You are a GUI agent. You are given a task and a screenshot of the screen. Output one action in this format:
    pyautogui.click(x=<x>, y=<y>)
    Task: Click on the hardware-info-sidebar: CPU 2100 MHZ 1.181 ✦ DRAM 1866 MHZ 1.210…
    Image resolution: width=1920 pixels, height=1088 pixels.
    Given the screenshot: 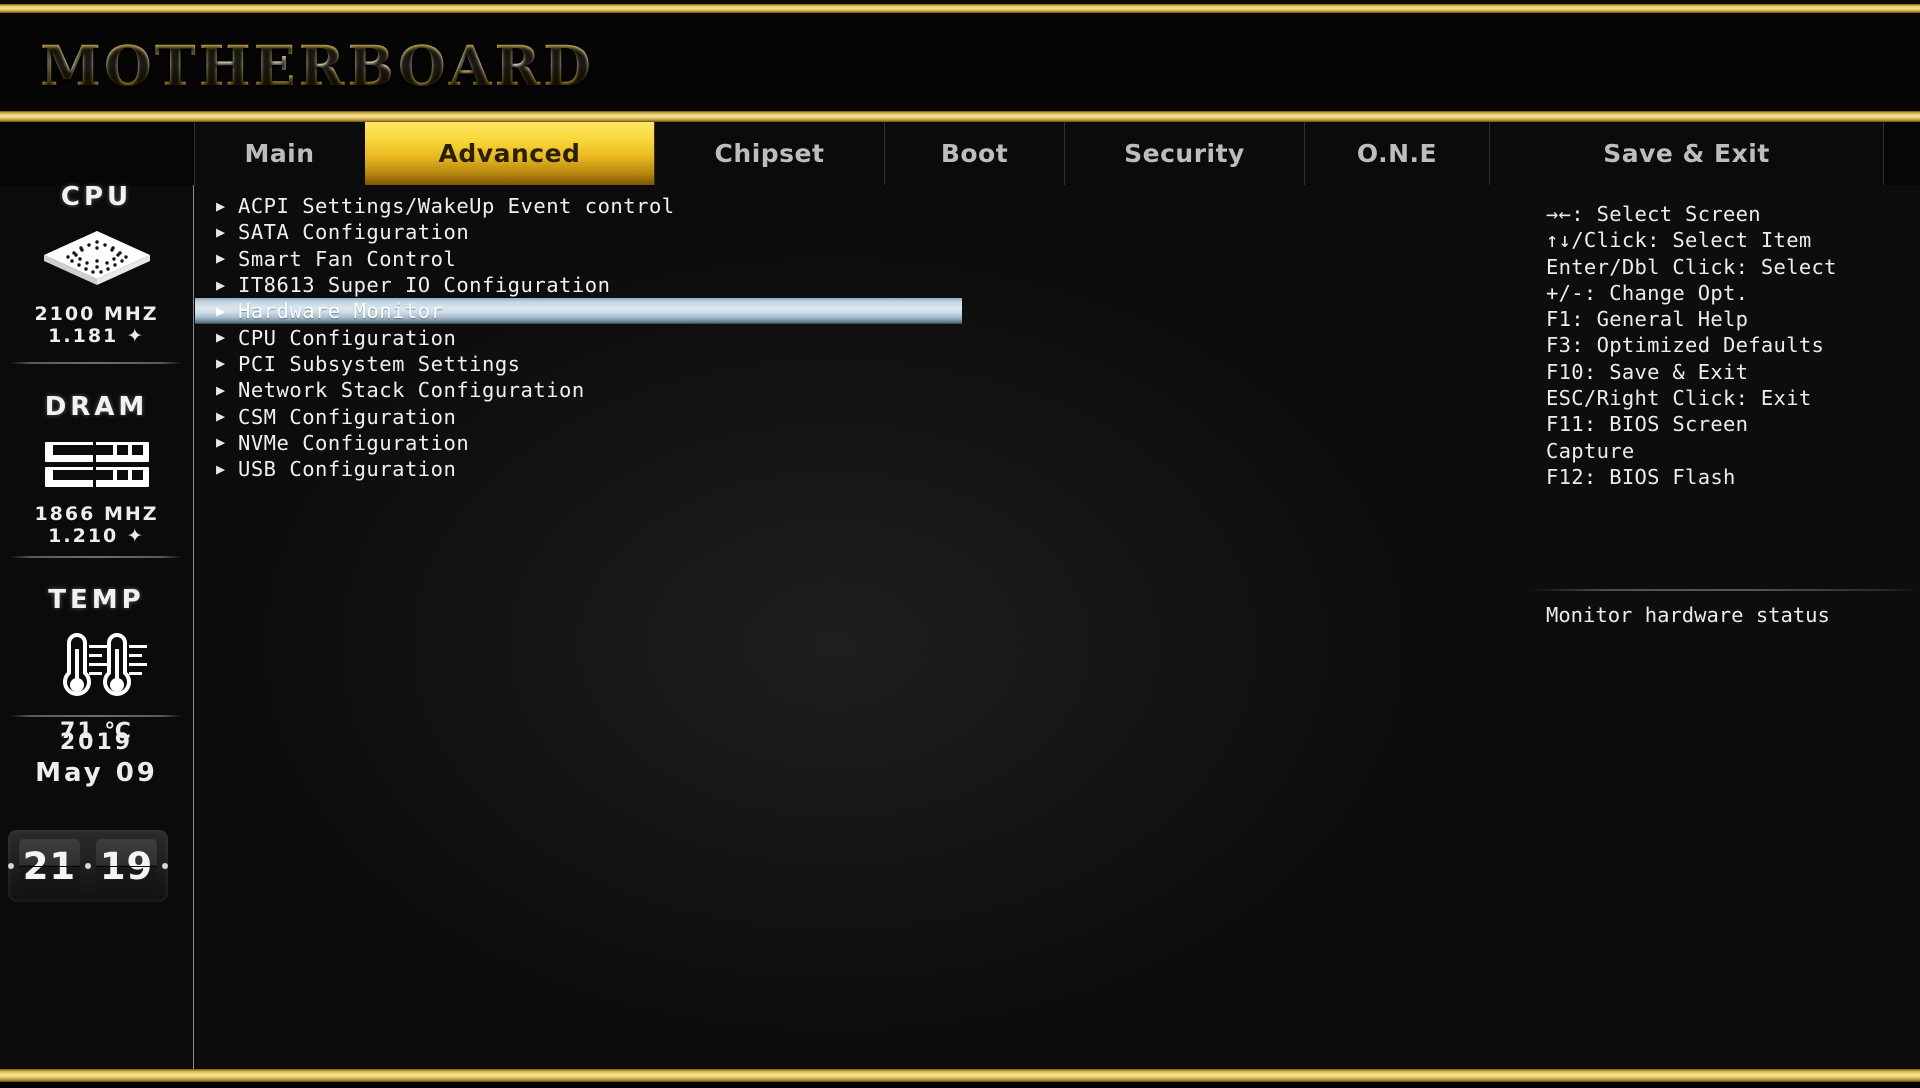 What is the action you would take?
    pyautogui.click(x=97, y=625)
    